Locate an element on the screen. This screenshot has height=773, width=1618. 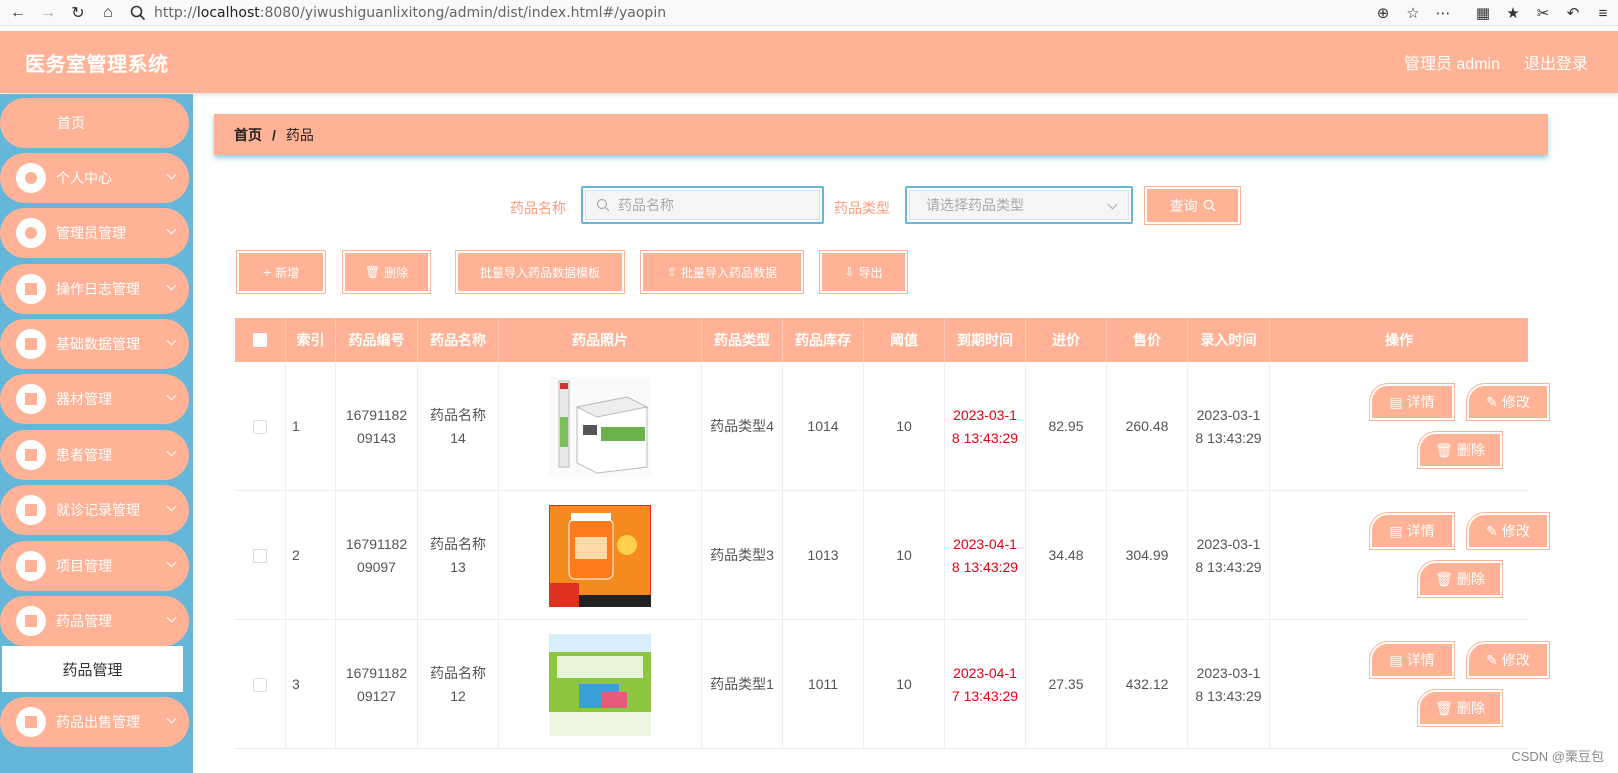
sidebar-item-visits: 就诊记录管理 is located at coordinates (94, 510).